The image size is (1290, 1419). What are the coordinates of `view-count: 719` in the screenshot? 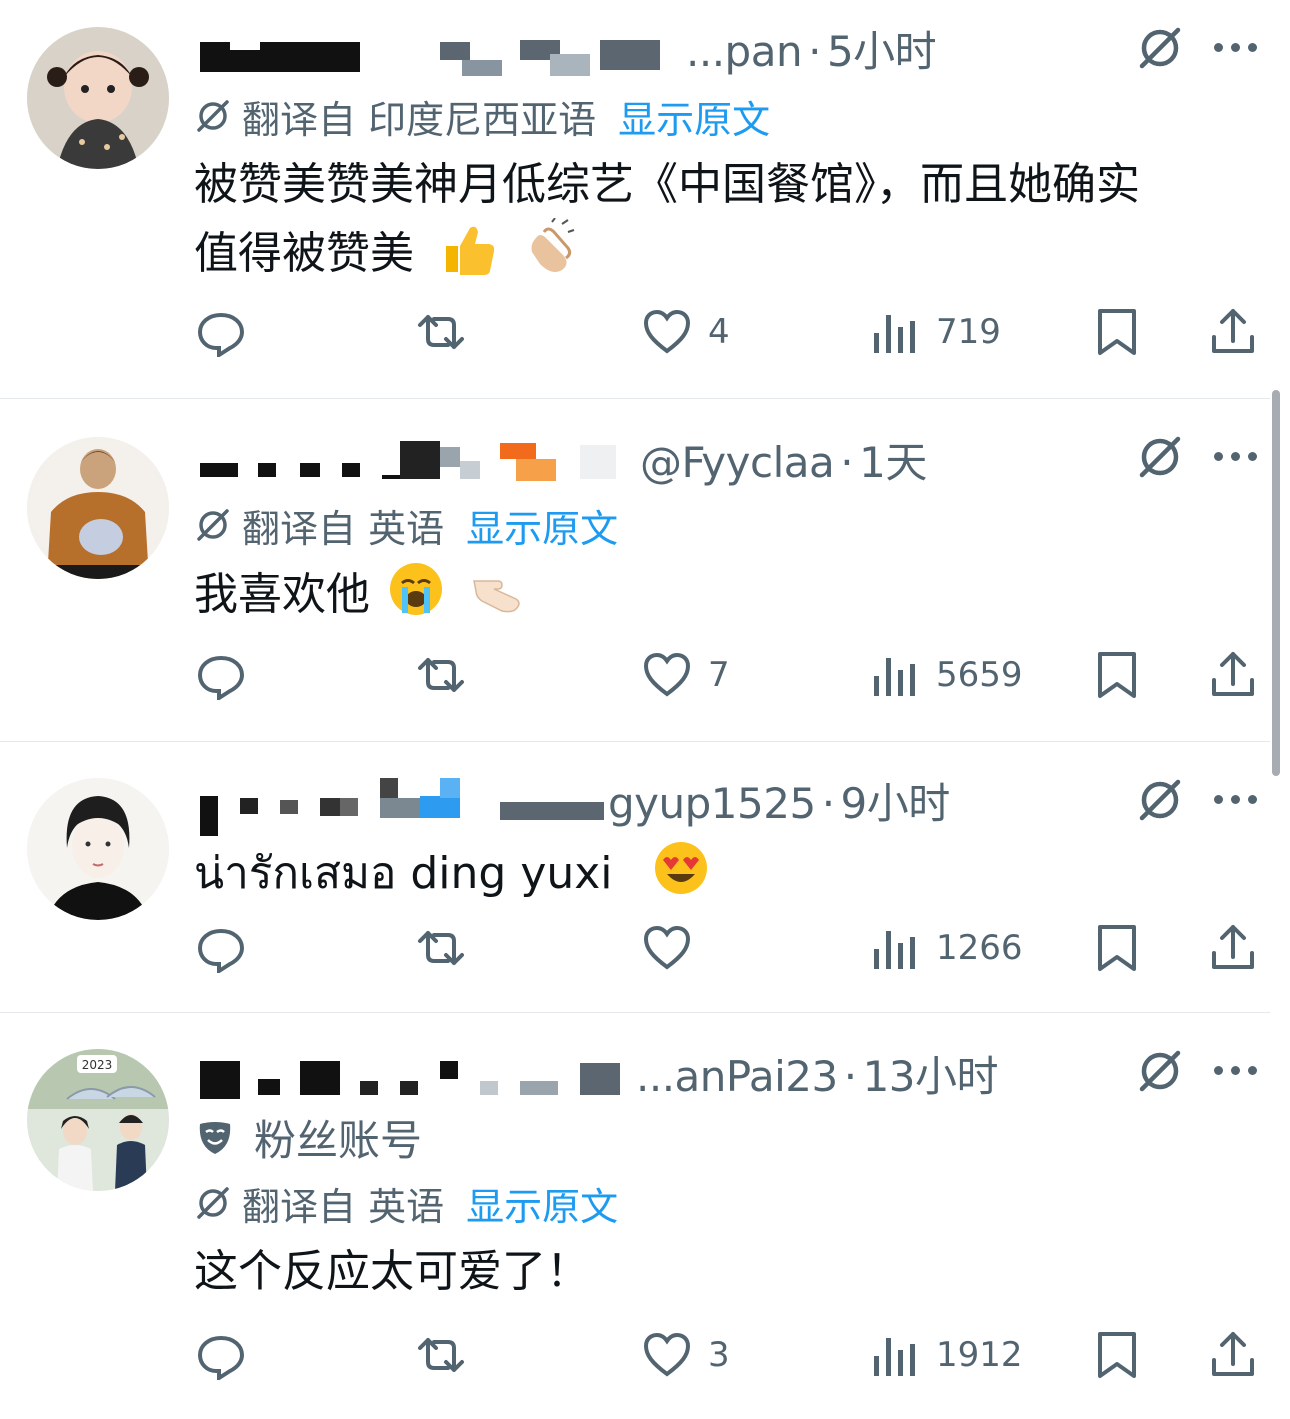 It's located at (968, 332).